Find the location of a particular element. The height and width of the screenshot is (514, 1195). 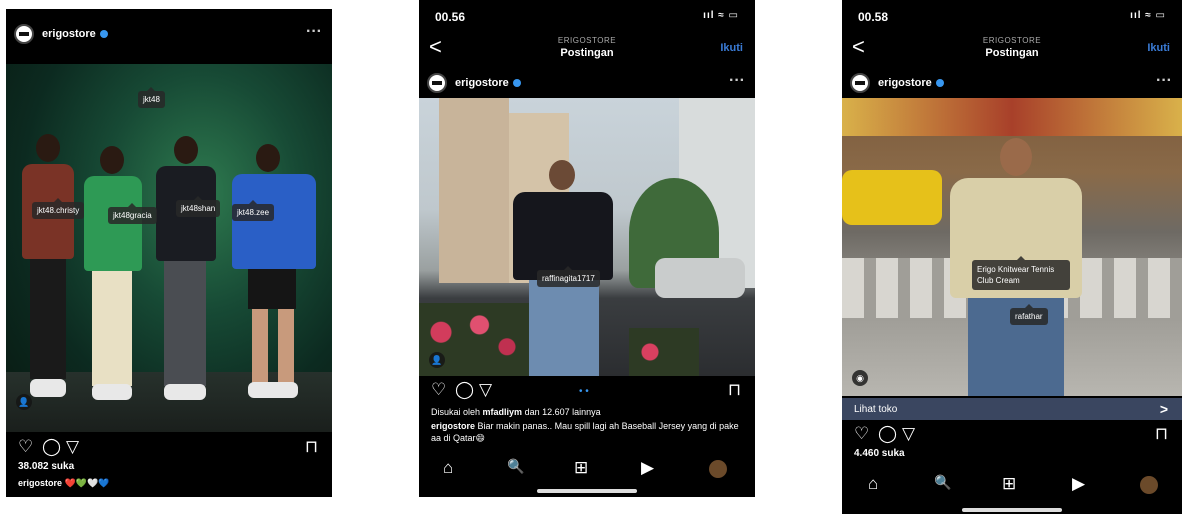

building is located at coordinates (474, 190).